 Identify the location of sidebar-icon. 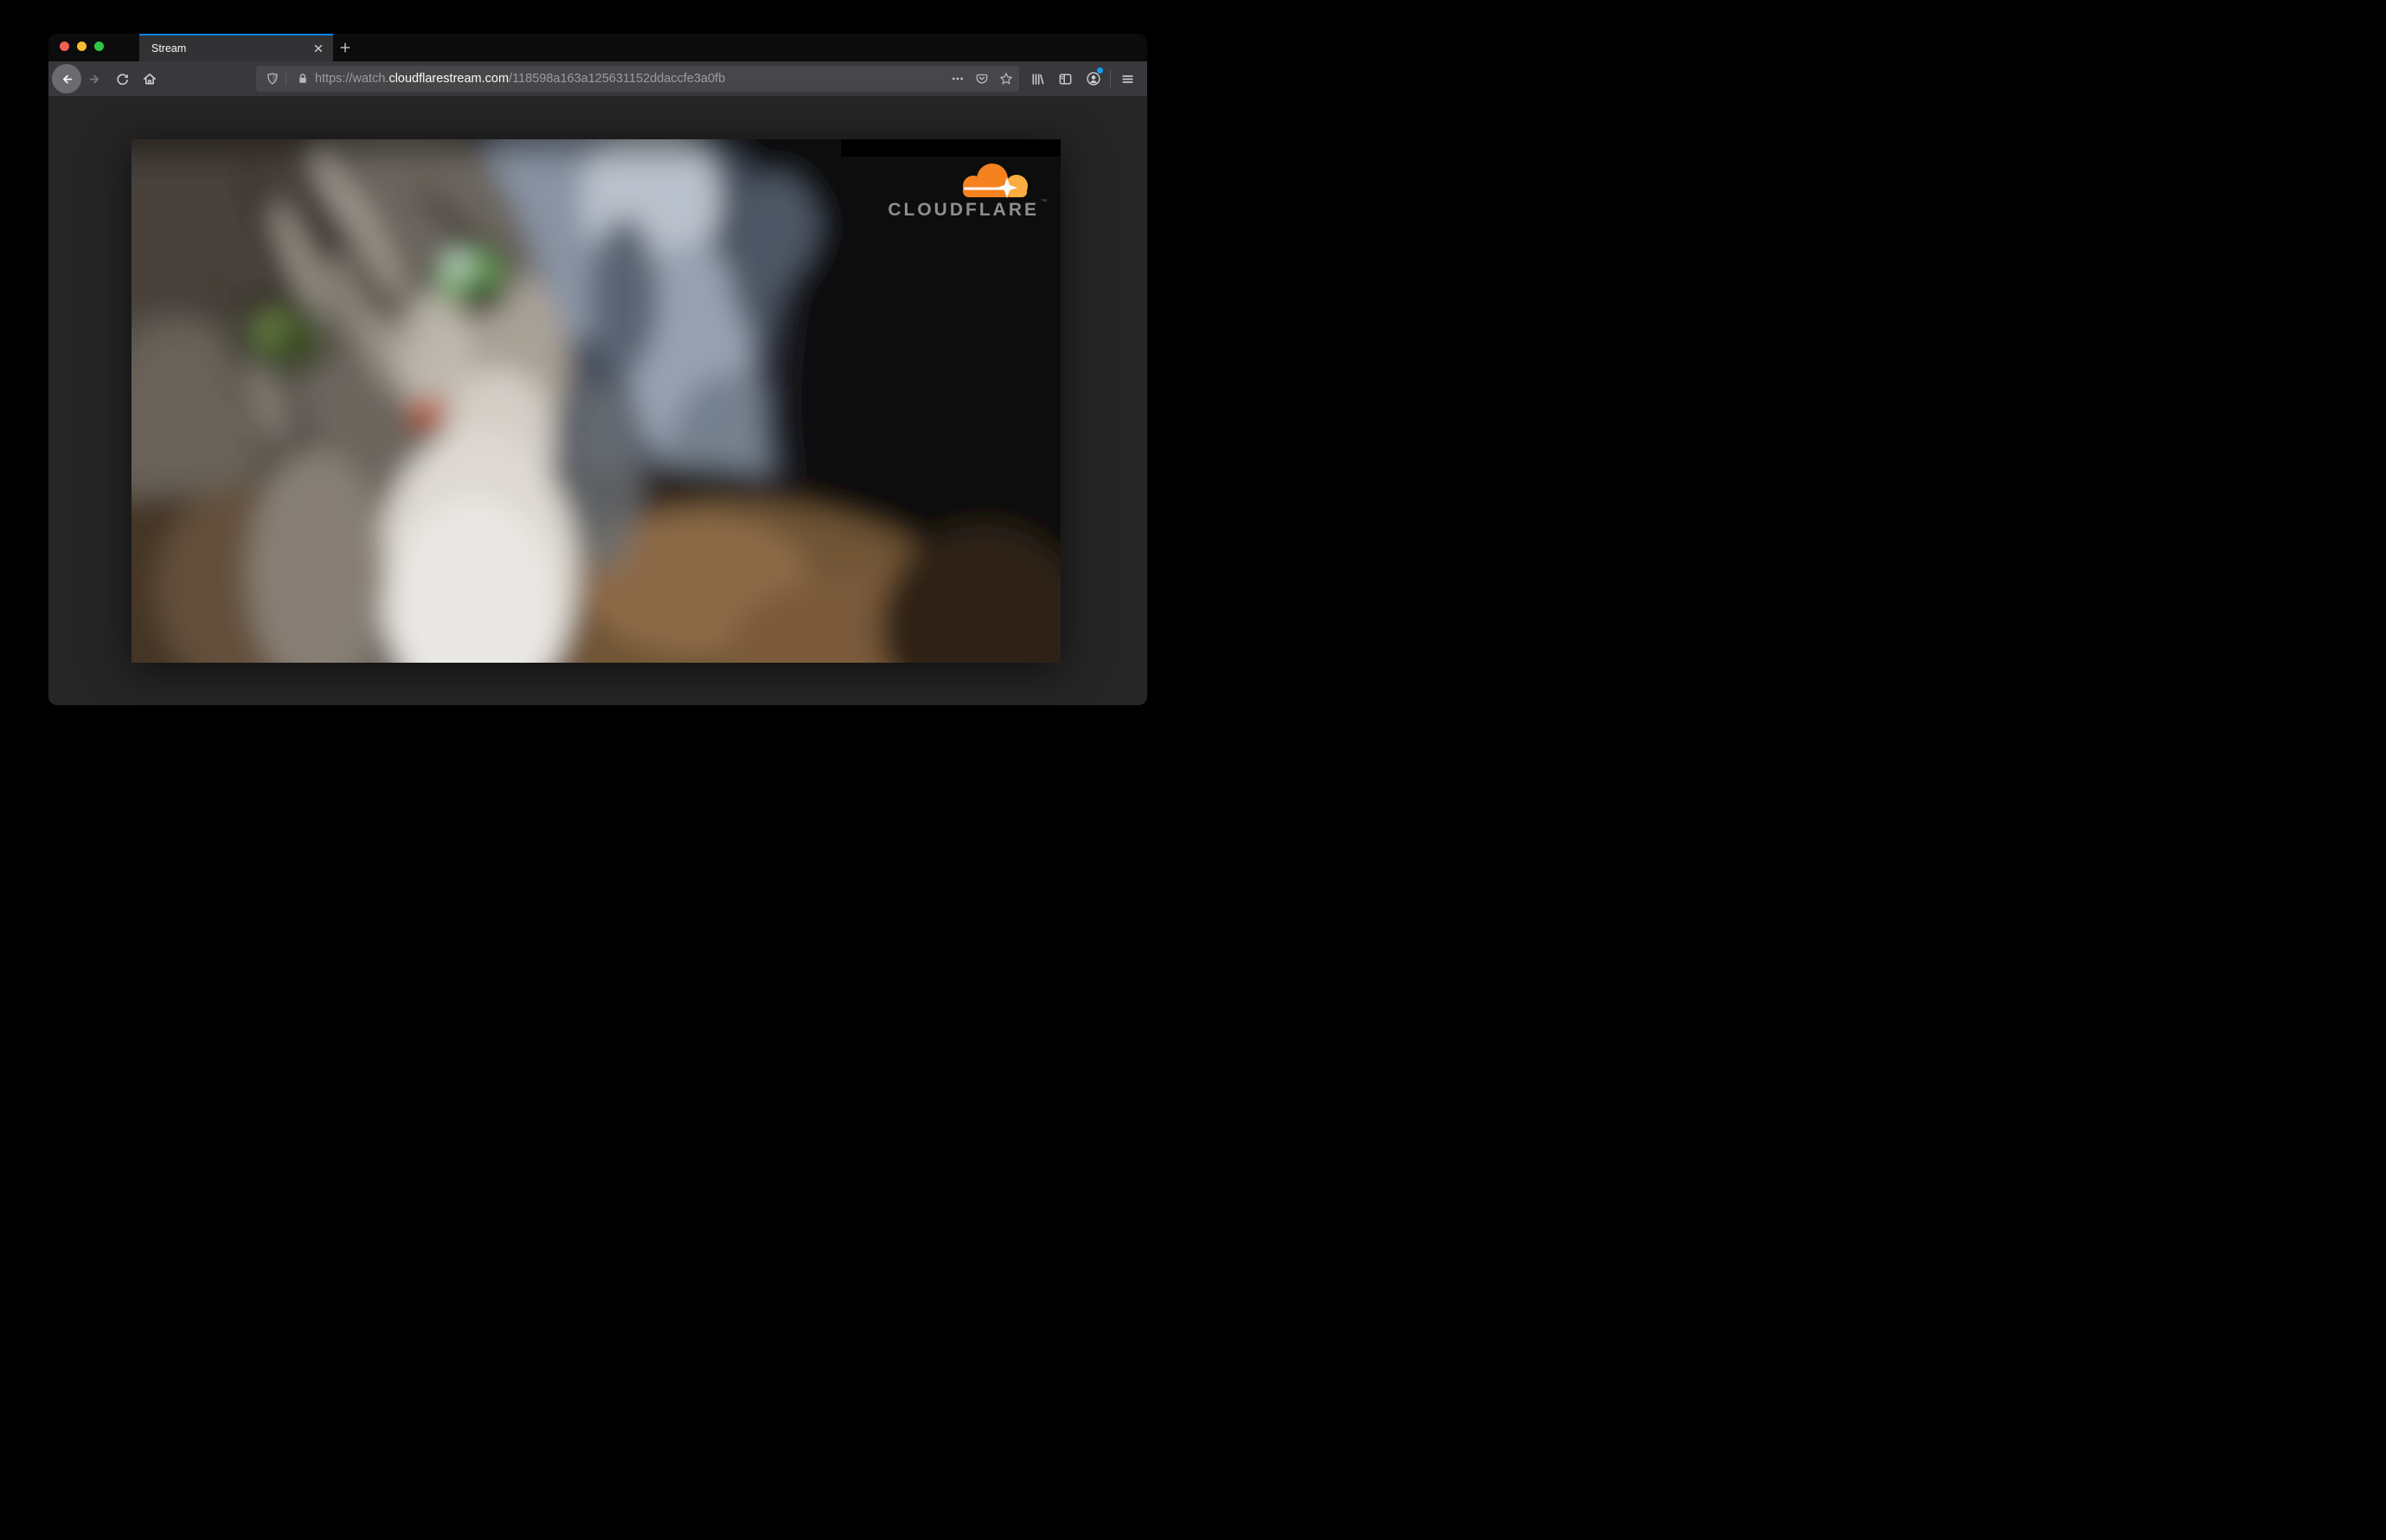
(1065, 79).